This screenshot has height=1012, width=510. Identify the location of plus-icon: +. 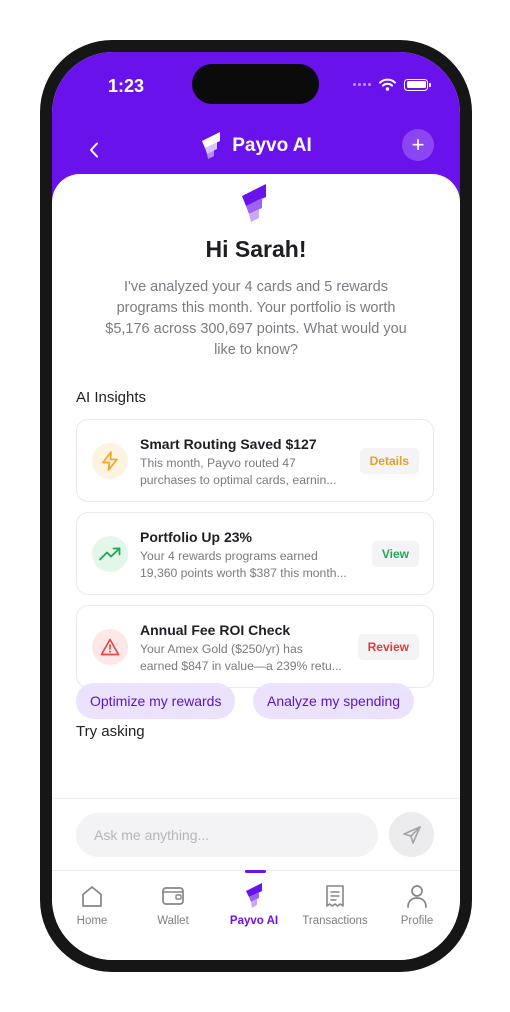
(418, 144).